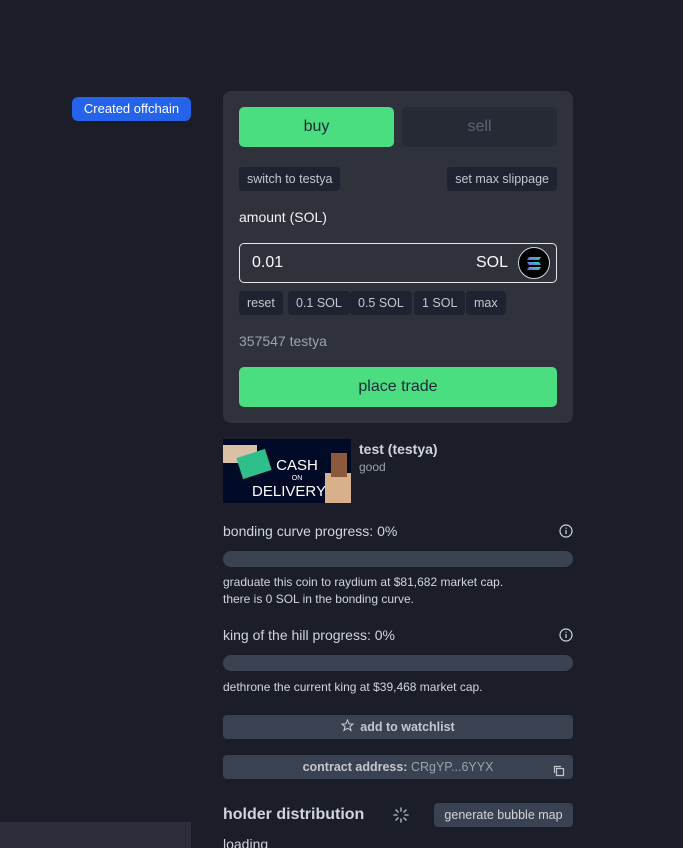 This screenshot has height=848, width=683. I want to click on coin-image-text-3: DELIVERY, so click(289, 491).